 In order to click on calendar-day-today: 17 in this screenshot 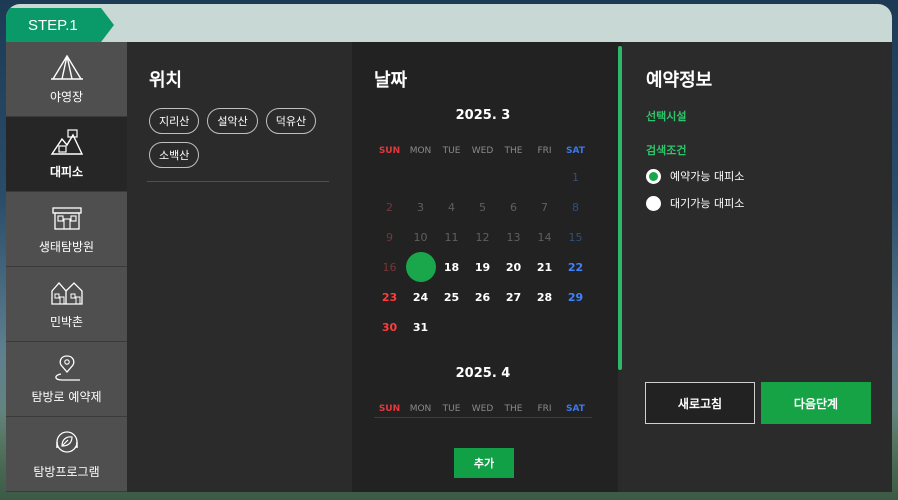, I will do `click(420, 267)`.